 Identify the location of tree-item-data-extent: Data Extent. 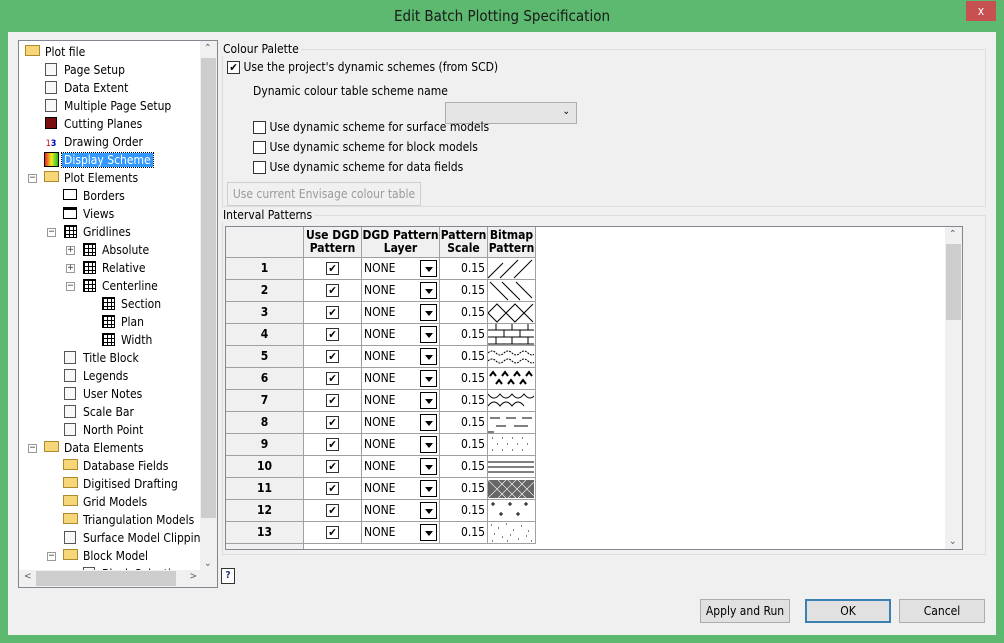
(86, 88).